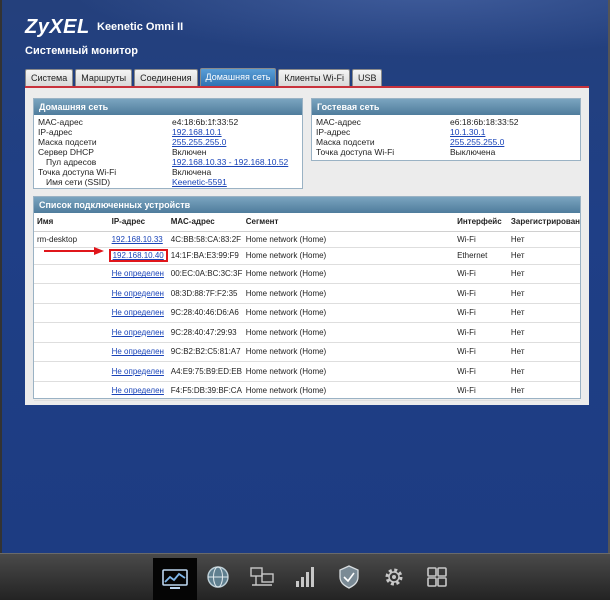  I want to click on devices-title: Список подключенных устройств, so click(307, 205).